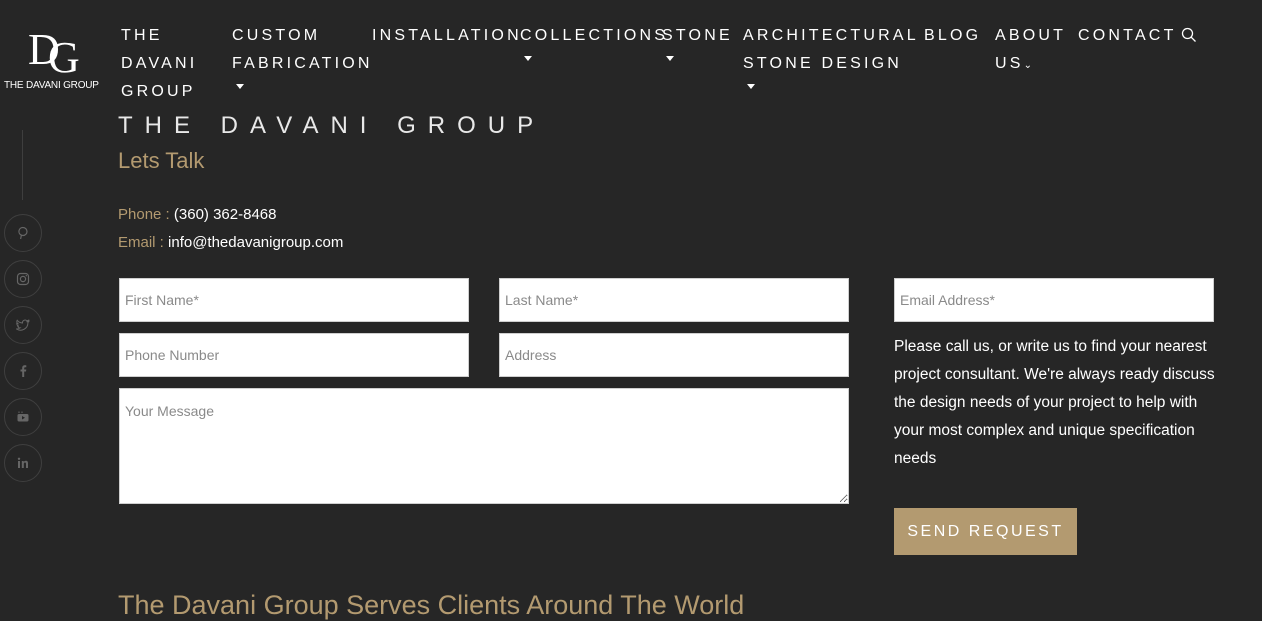 Image resolution: width=1262 pixels, height=621 pixels. I want to click on email-line: Email : info@thedavanigroup.com, so click(230, 242).